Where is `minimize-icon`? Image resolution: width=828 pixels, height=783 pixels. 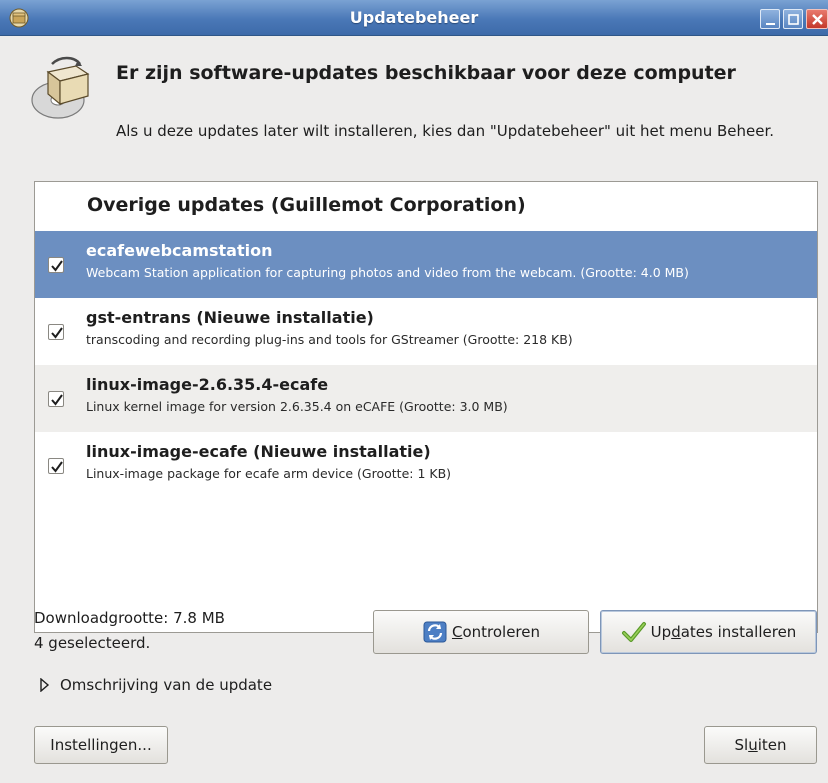
minimize-icon is located at coordinates (770, 24).